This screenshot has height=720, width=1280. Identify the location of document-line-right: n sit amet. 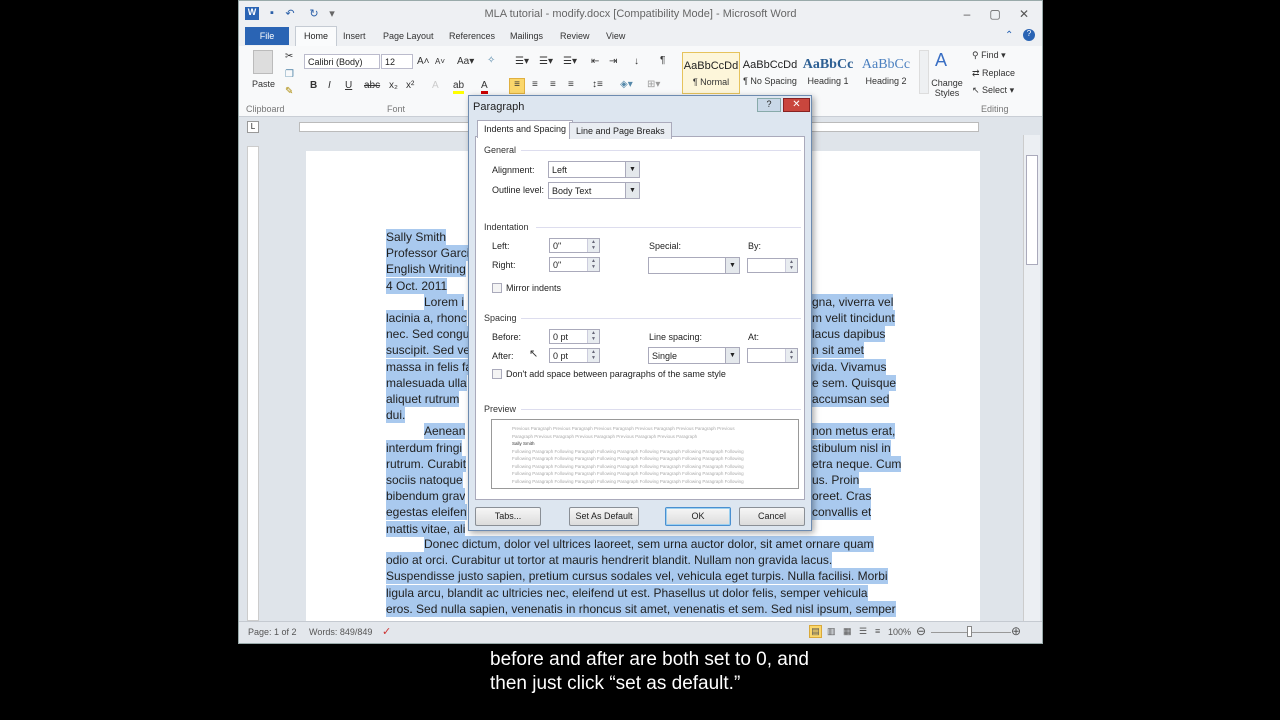
(838, 350).